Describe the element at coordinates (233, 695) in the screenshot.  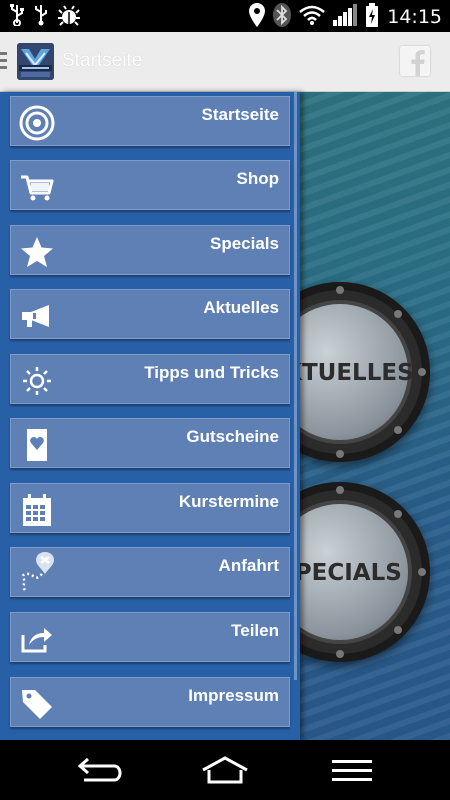
I see `menu-item-label: Impressum` at that location.